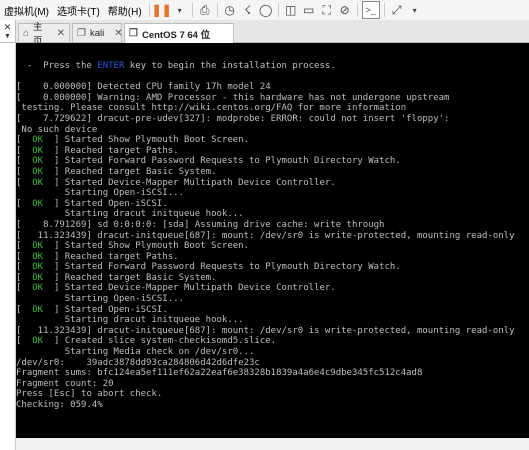 The width and height of the screenshot is (529, 450). What do you see at coordinates (370, 10) in the screenshot?
I see `console-icon: >_` at bounding box center [370, 10].